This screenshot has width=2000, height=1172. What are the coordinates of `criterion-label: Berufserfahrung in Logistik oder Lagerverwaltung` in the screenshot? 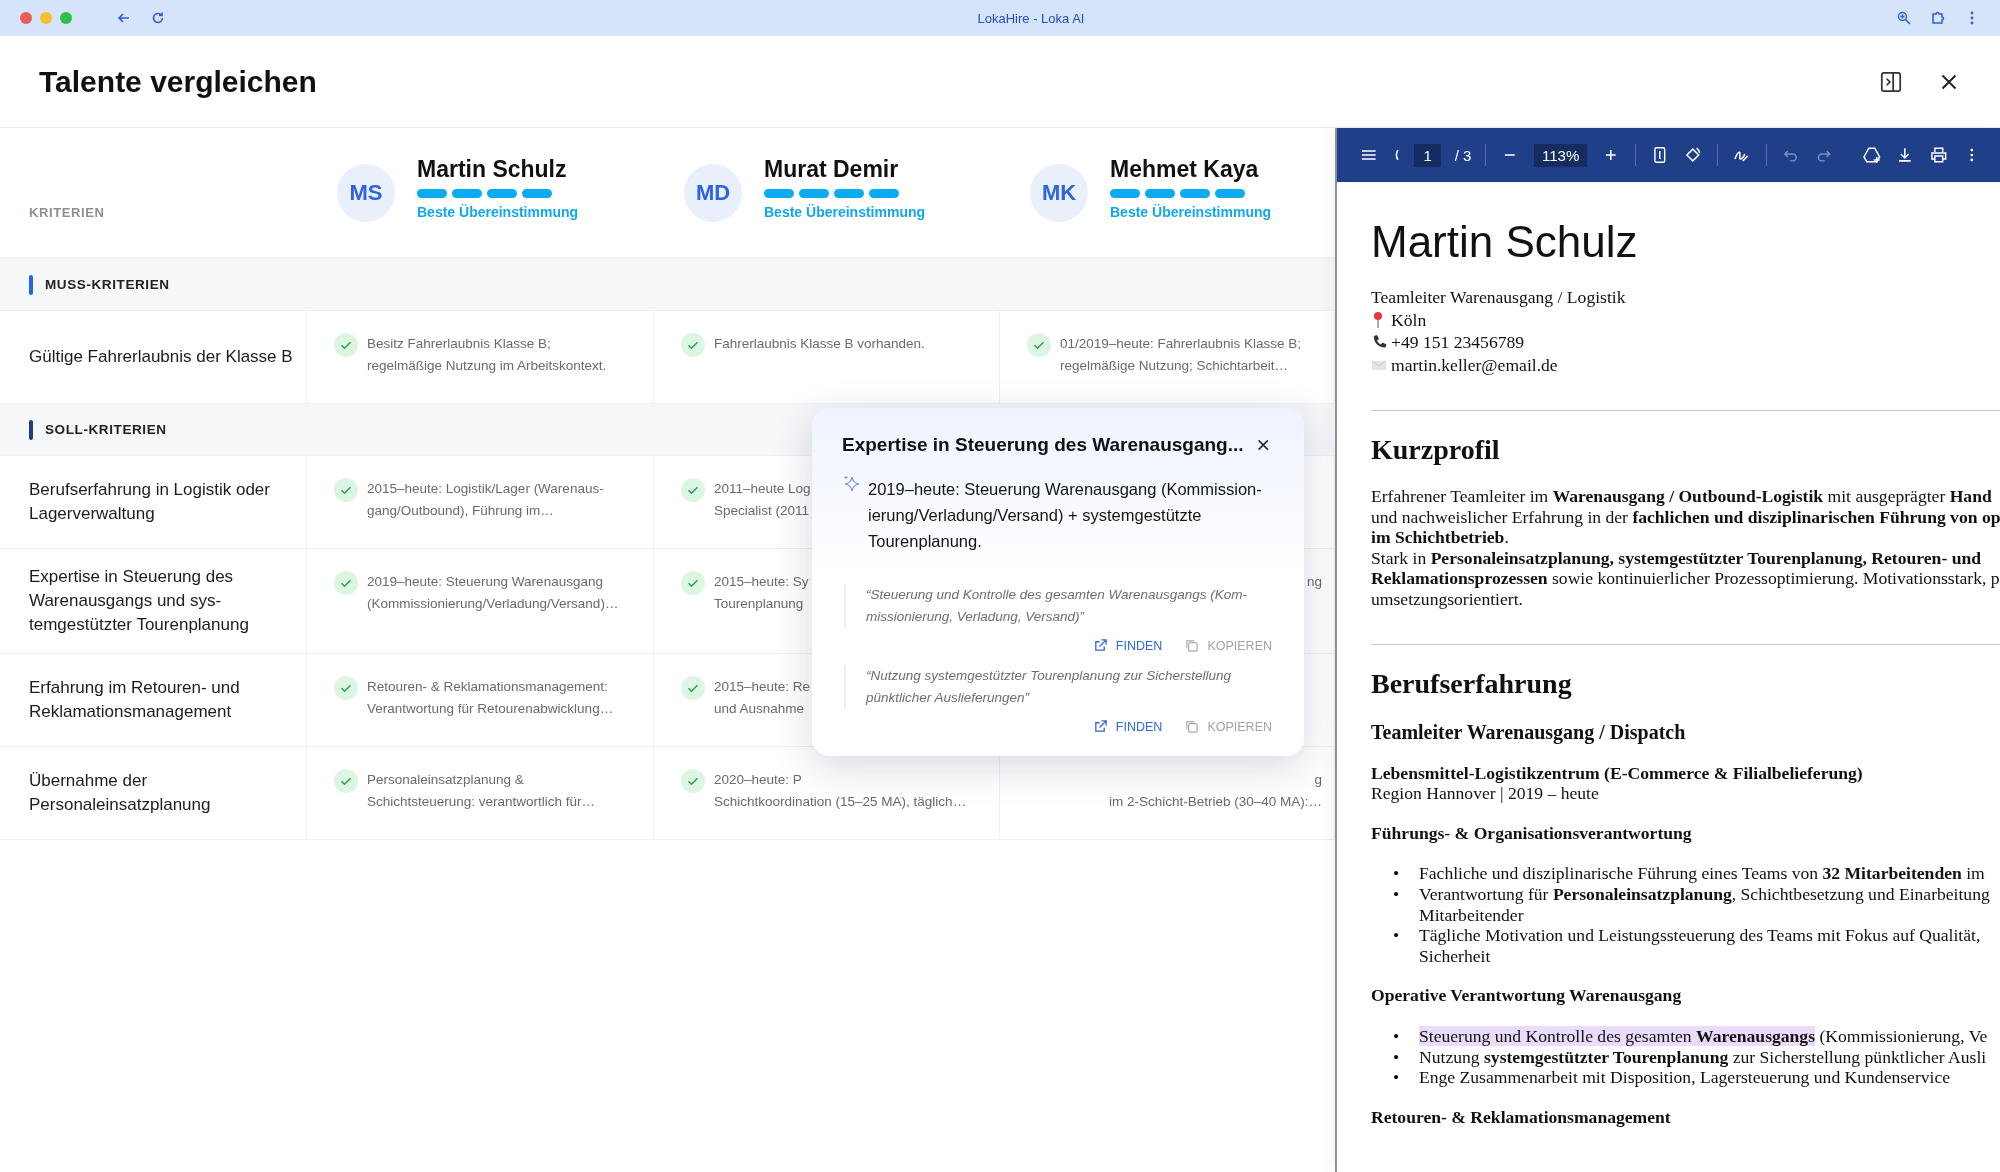 It's located at (149, 502).